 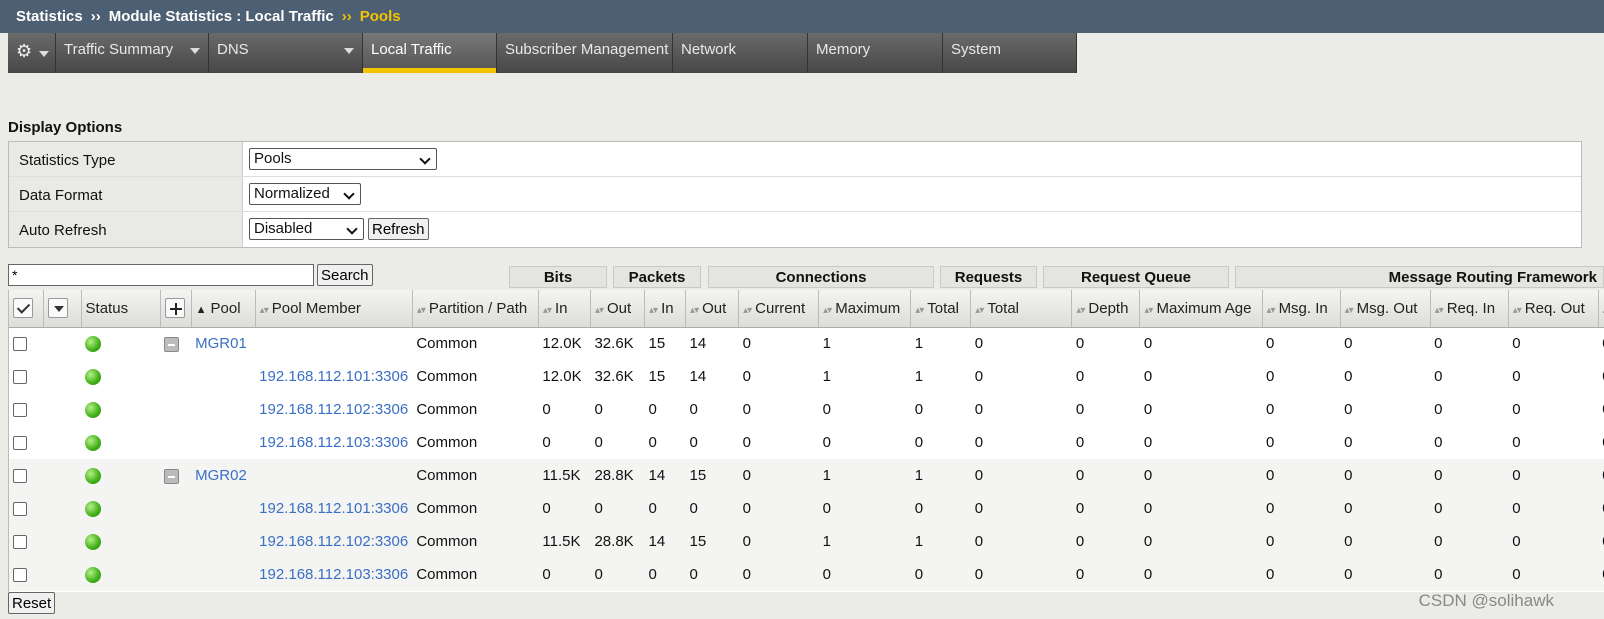 I want to click on tab-local-traffic: Local Traffic, so click(x=430, y=53).